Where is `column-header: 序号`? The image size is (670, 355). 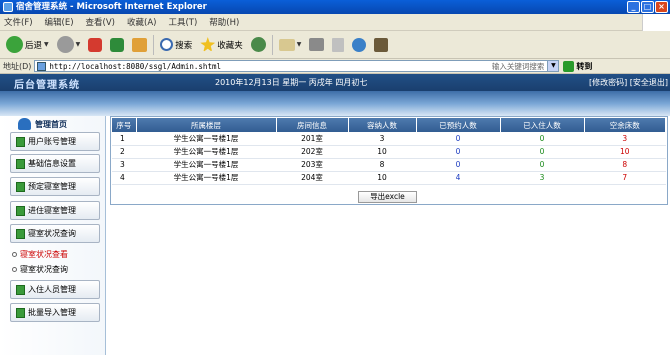 column-header: 序号 is located at coordinates (124, 125).